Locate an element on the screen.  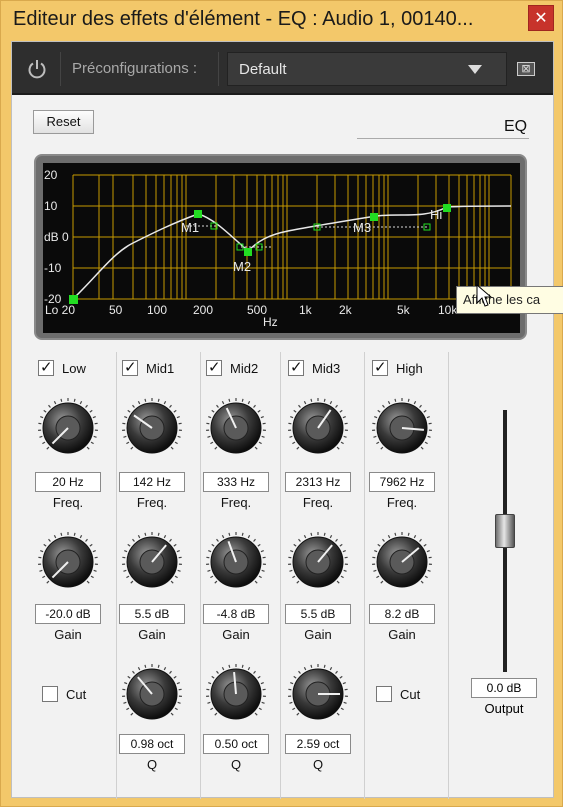
freq-value: 7962 Hz is located at coordinates (402, 482).